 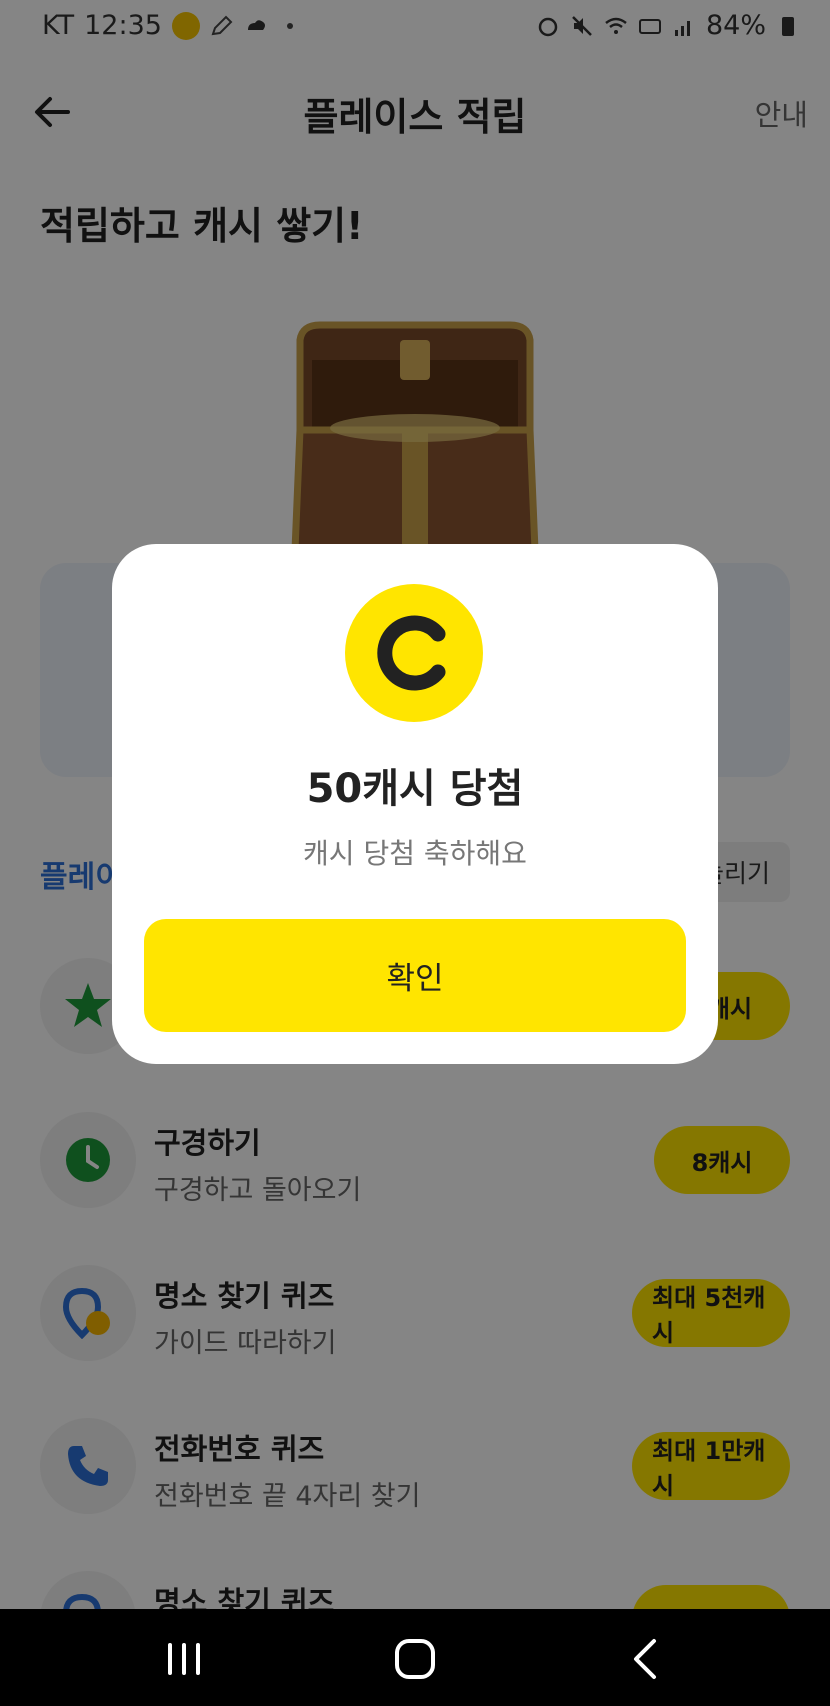 What do you see at coordinates (184, 1659) in the screenshot?
I see `recent-apps-icon` at bounding box center [184, 1659].